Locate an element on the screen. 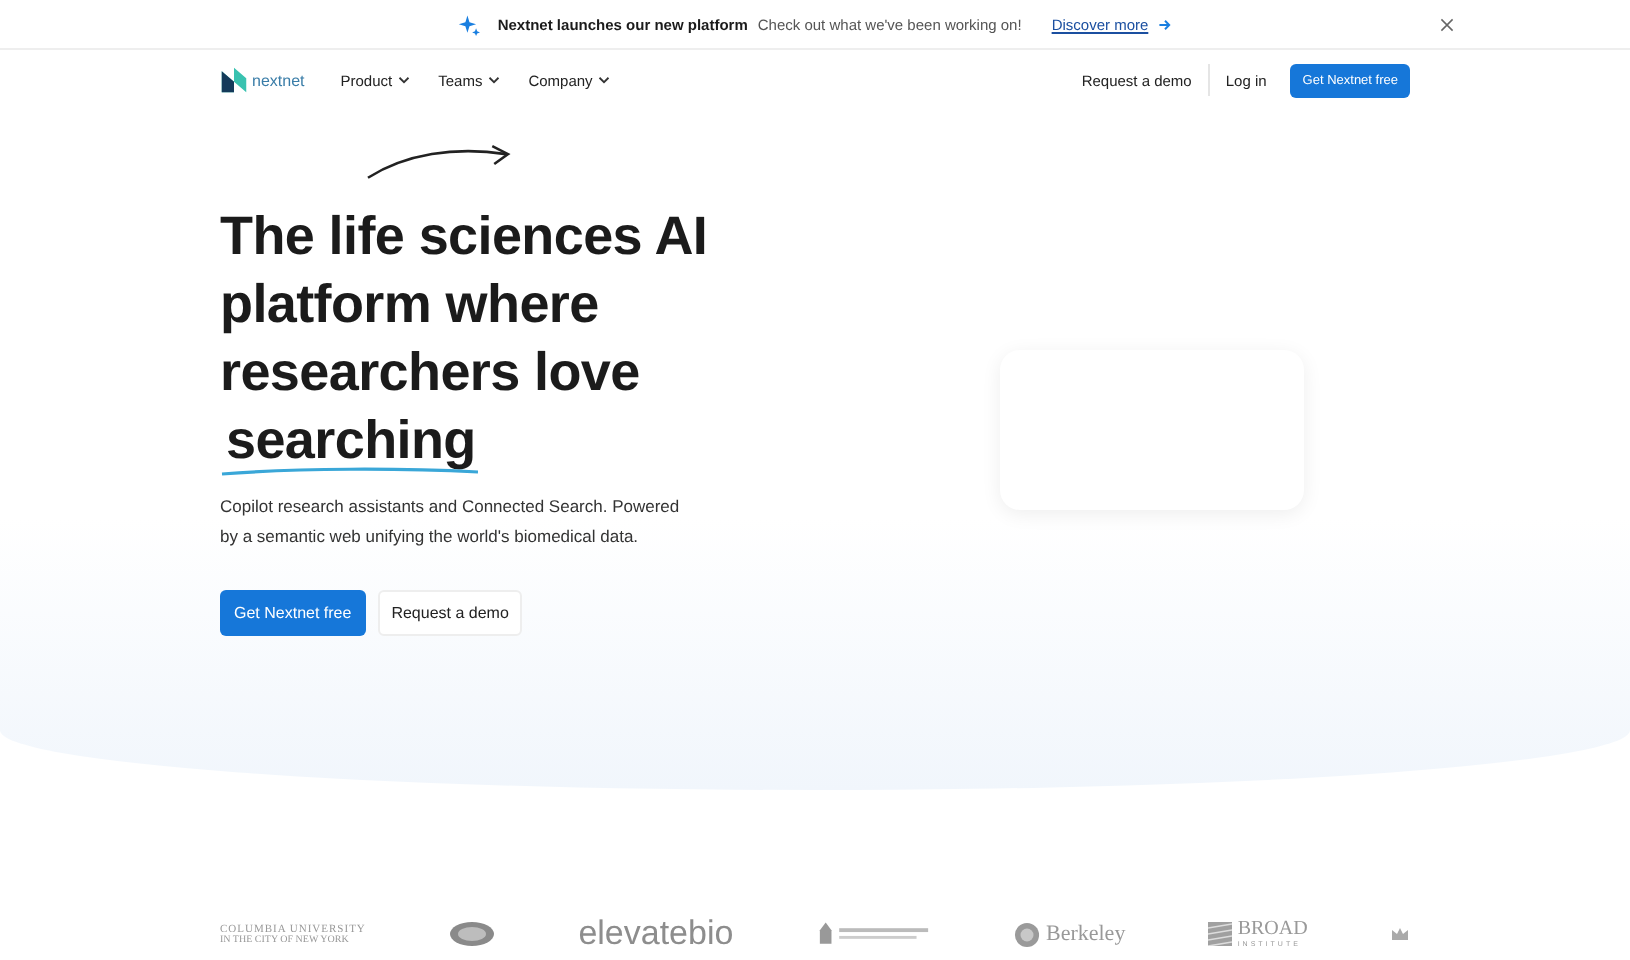 This screenshot has height=960, width=1630. close-icon is located at coordinates (1447, 24).